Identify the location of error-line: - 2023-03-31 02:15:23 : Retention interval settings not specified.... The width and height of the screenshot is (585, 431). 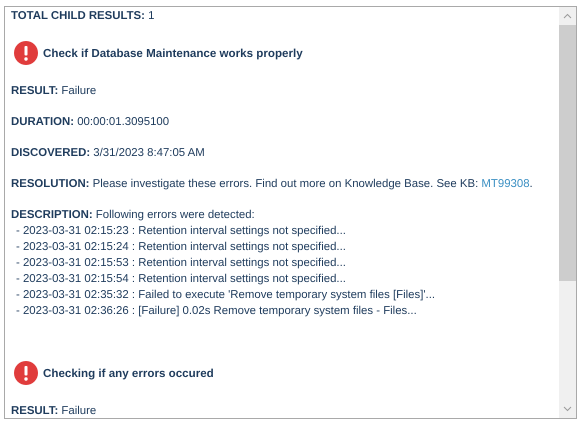
(181, 231).